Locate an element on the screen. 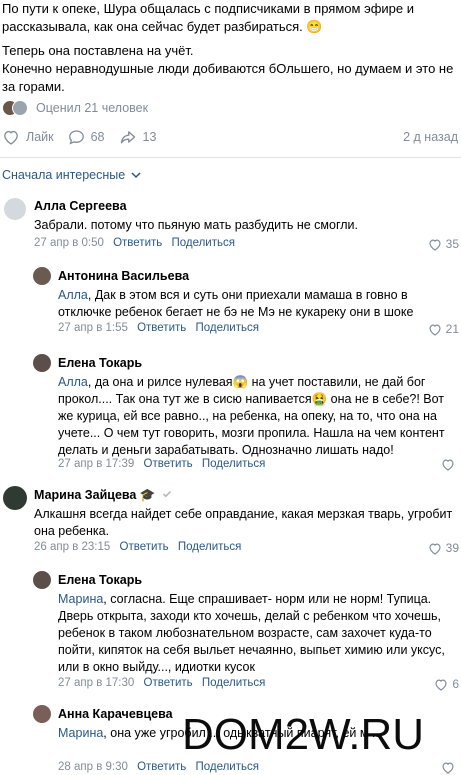 The height and width of the screenshot is (775, 461). comment-like-button: 35 is located at coordinates (443, 244).